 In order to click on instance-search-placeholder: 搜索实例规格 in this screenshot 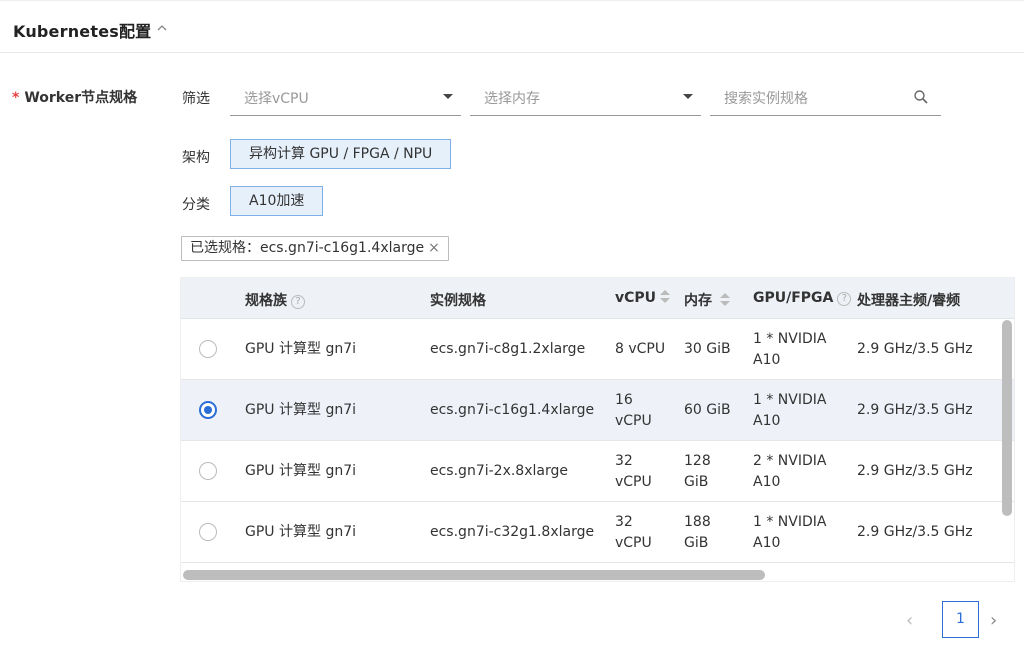, I will do `click(766, 99)`.